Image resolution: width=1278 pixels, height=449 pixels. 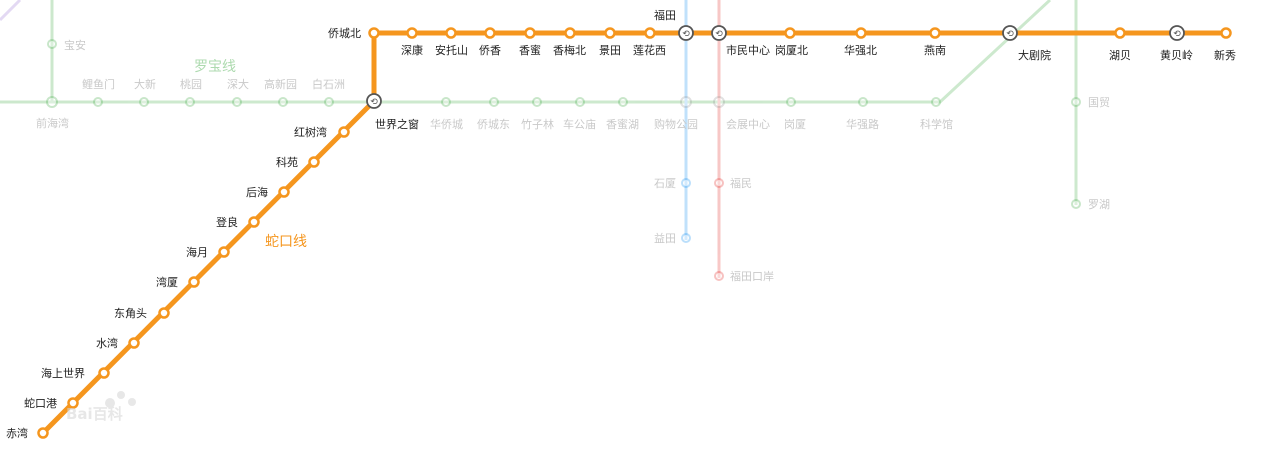 What do you see at coordinates (94, 414) in the screenshot?
I see `watermark-text: Bai百科` at bounding box center [94, 414].